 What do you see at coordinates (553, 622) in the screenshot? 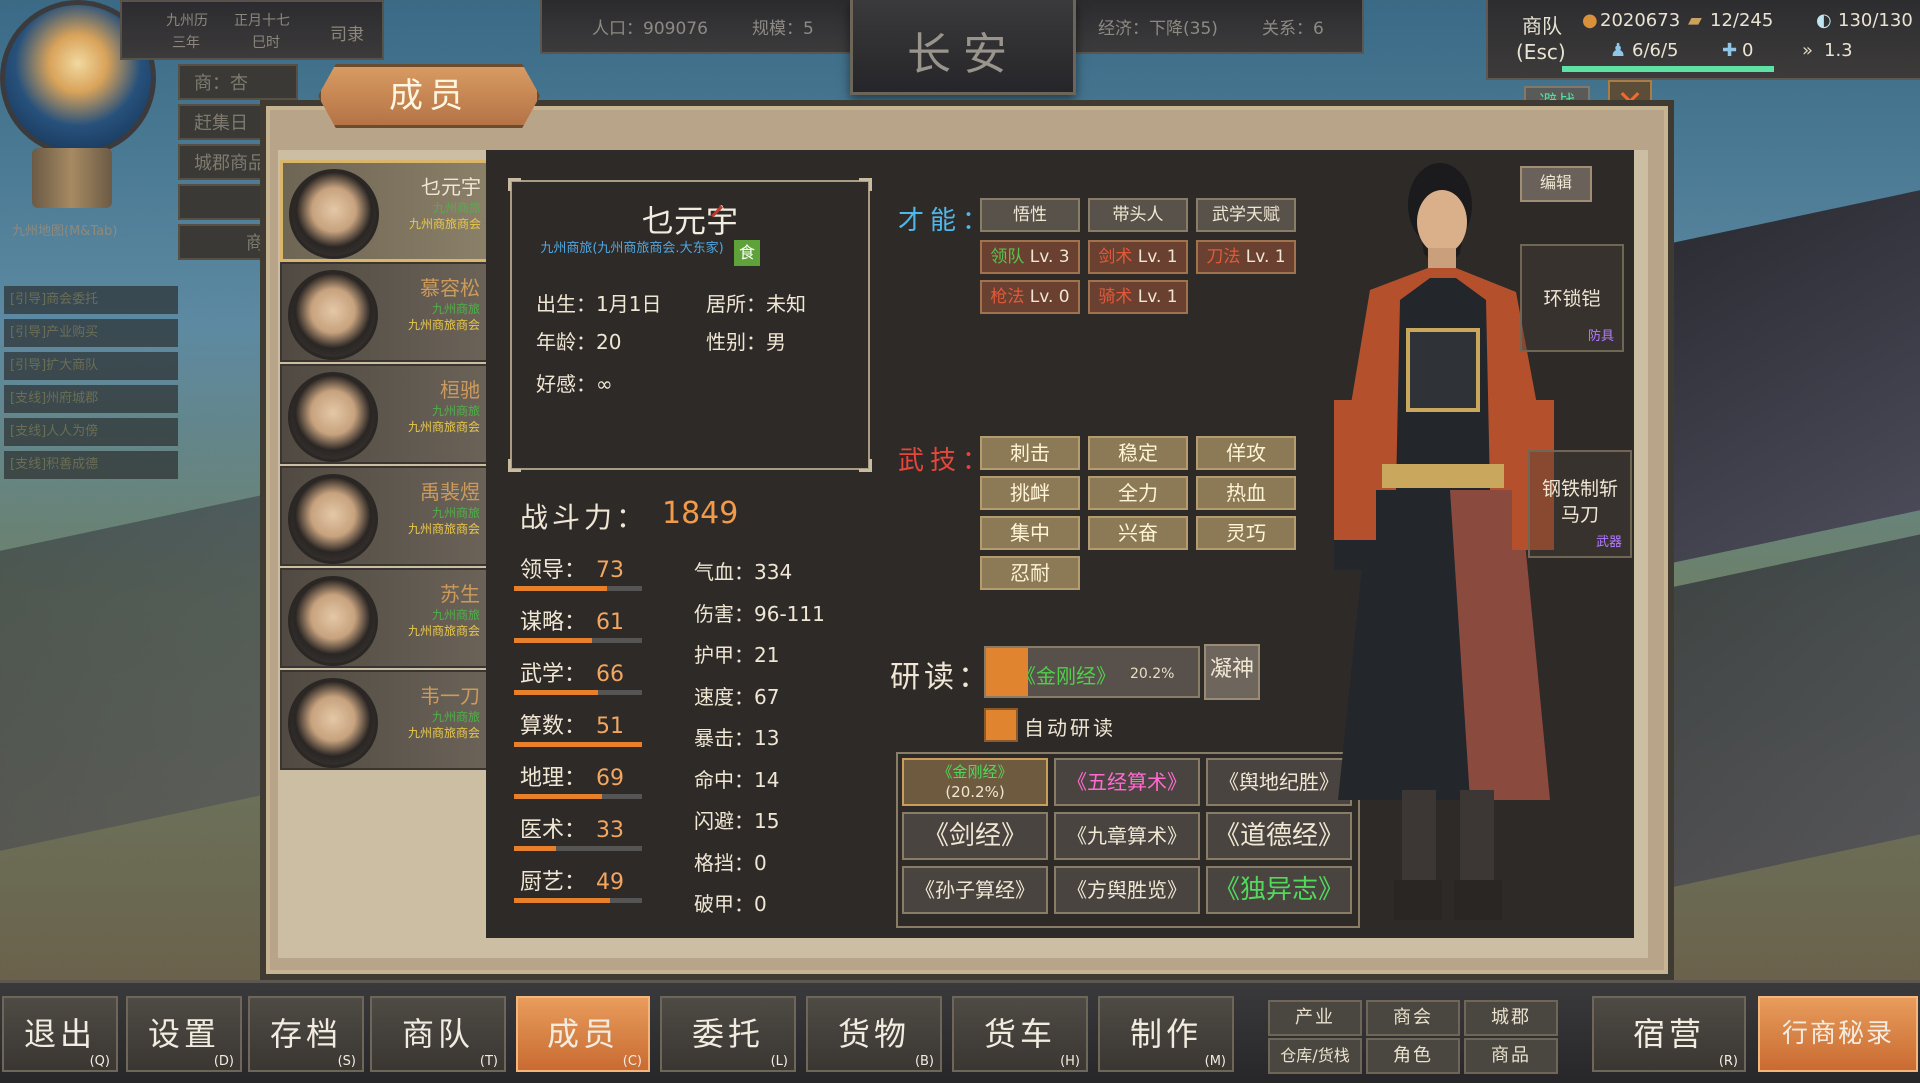
I see `attribute-label: 谋略：` at bounding box center [553, 622].